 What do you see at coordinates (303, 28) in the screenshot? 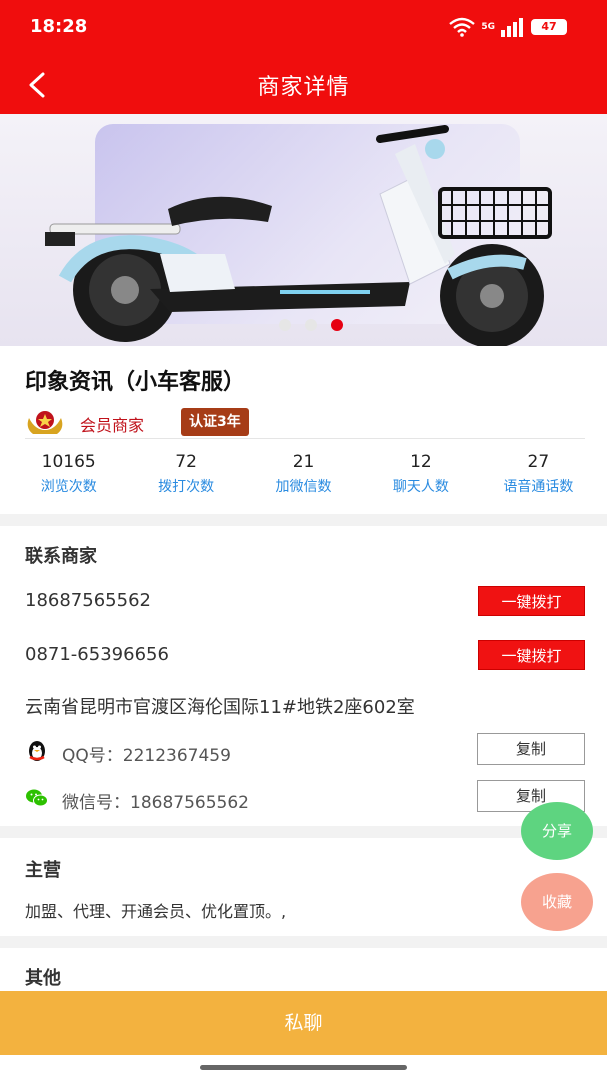
I see `status-bar: 18:28 5G 47` at bounding box center [303, 28].